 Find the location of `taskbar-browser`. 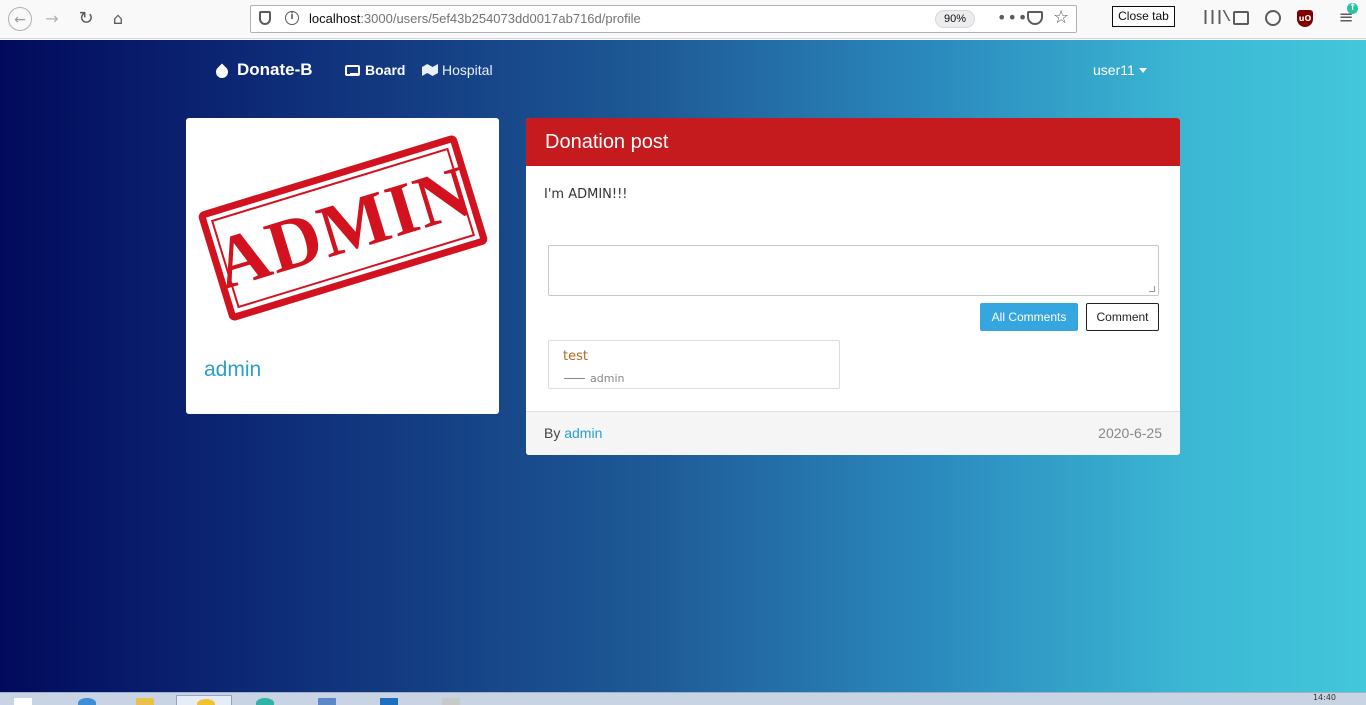

taskbar-browser is located at coordinates (264, 700).